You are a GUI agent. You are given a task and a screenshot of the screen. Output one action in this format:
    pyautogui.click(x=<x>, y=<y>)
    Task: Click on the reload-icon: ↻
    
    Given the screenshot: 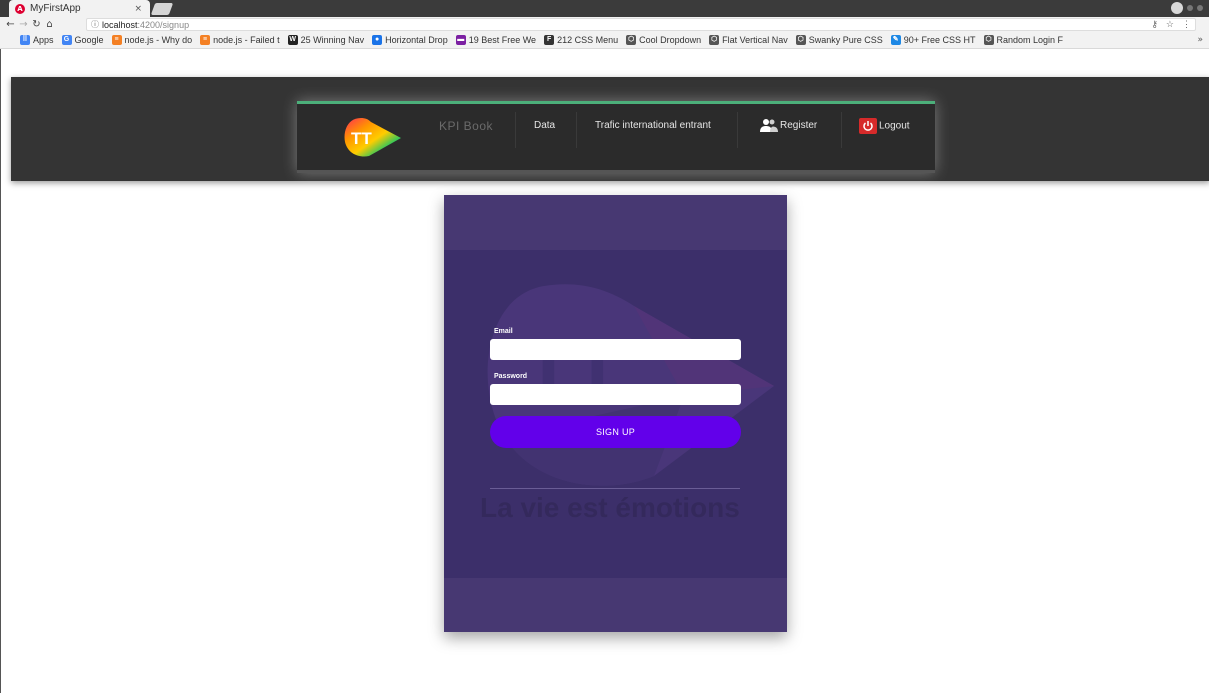 What is the action you would take?
    pyautogui.click(x=36, y=24)
    